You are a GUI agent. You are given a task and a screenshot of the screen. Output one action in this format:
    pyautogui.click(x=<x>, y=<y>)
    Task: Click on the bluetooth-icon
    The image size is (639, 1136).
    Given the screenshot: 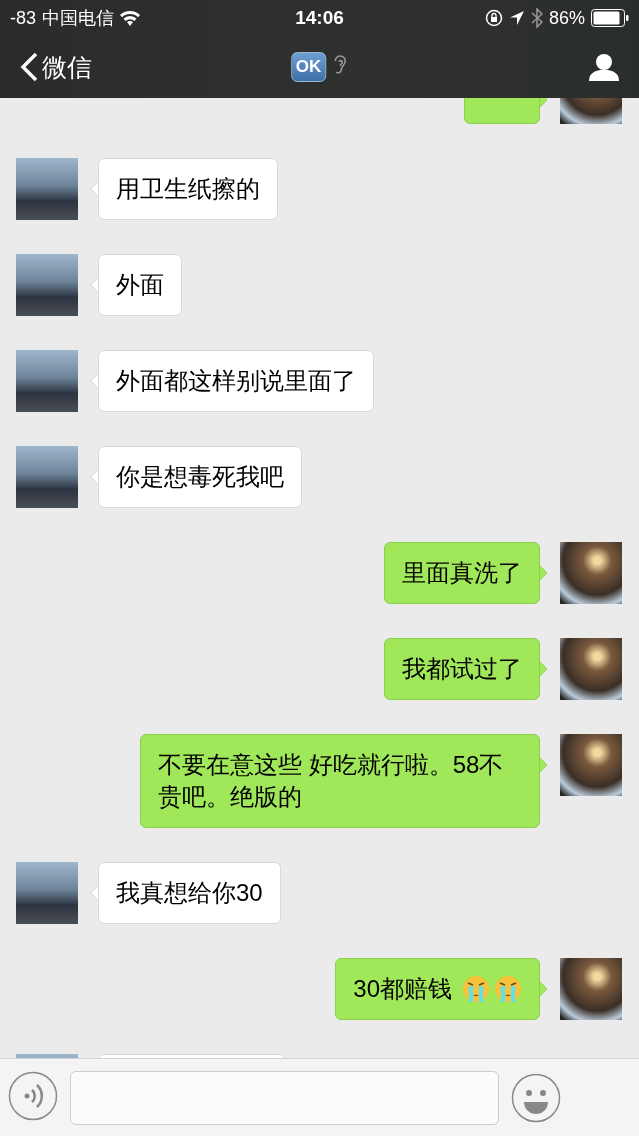 What is the action you would take?
    pyautogui.click(x=536, y=18)
    